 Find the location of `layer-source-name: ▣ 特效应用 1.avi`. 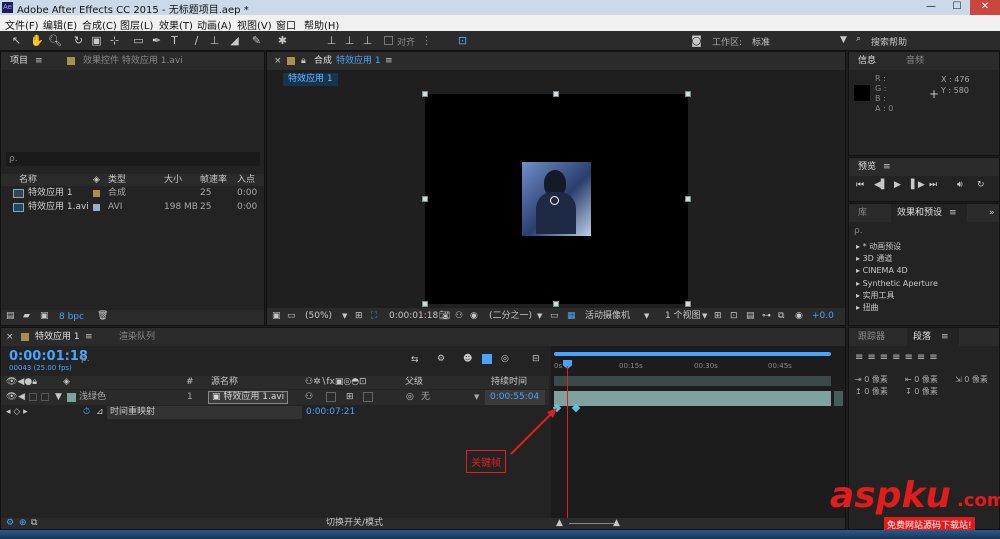

layer-source-name: ▣ 特效应用 1.avi is located at coordinates (248, 397).